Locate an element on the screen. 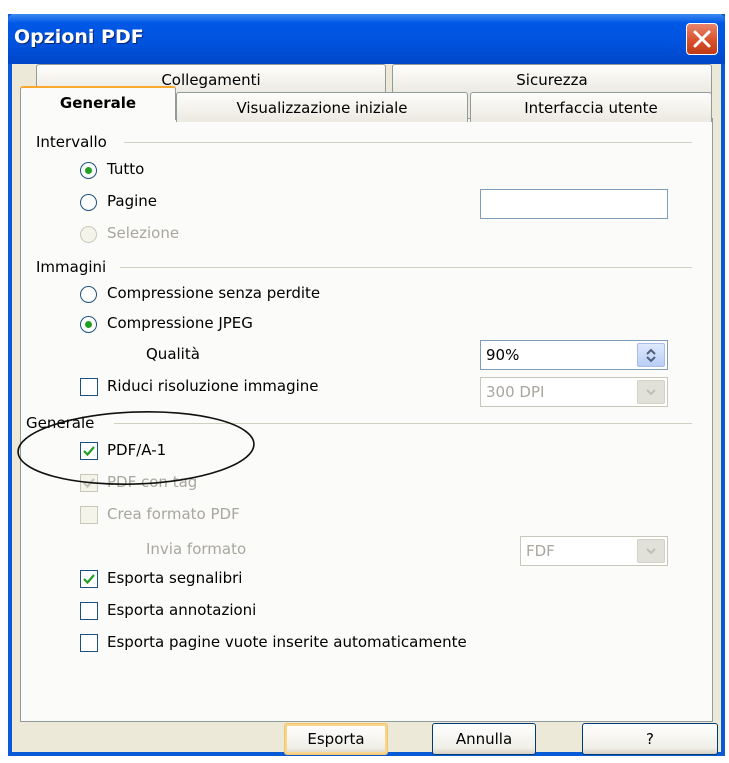 The width and height of the screenshot is (729, 763). resolution-select: 300 DPI is located at coordinates (574, 392).